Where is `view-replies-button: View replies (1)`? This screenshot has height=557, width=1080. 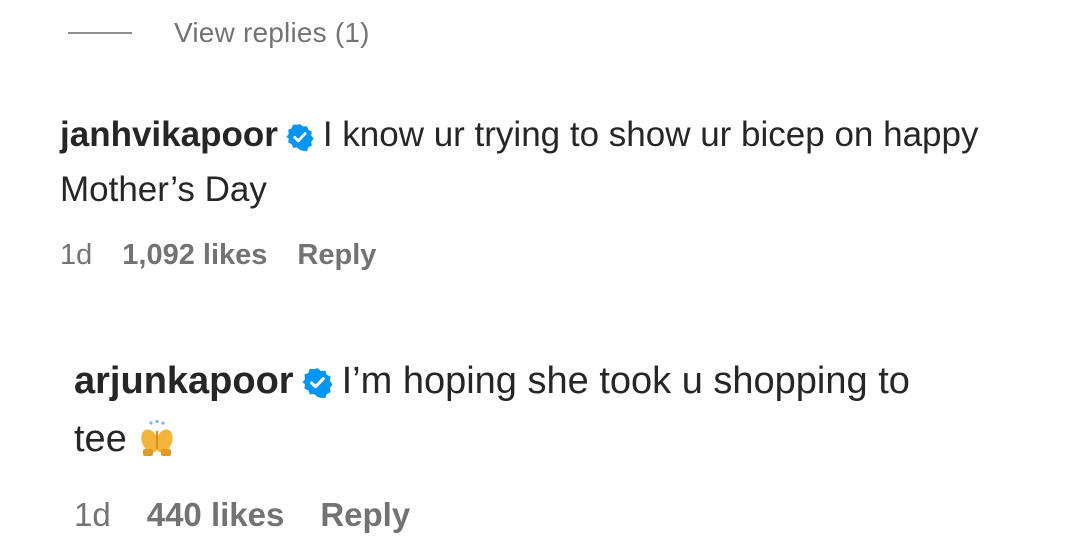 view-replies-button: View replies (1) is located at coordinates (219, 33).